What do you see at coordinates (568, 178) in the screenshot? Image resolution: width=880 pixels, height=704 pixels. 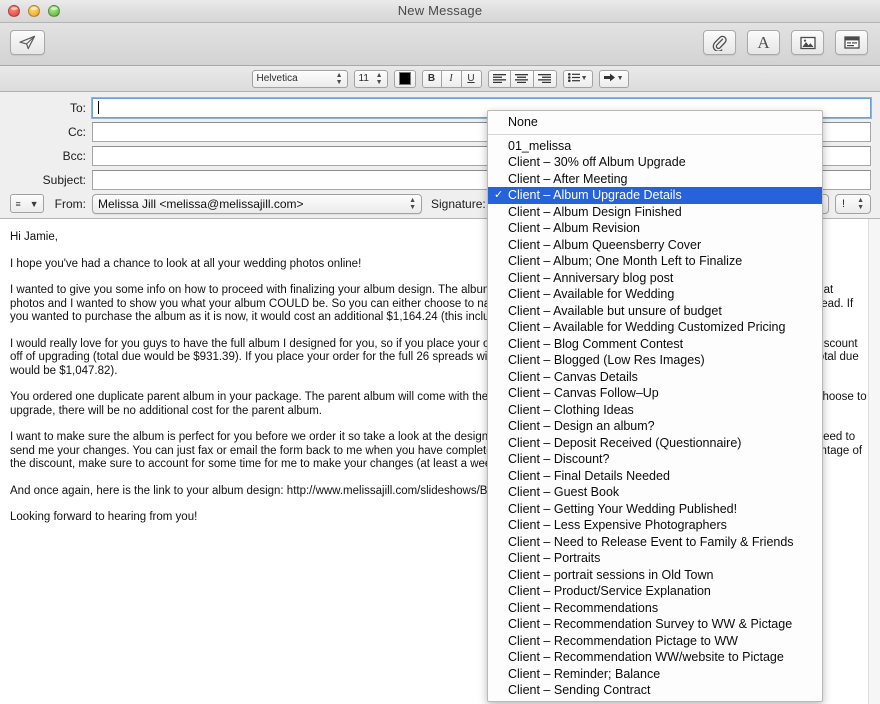 I see `menu-item-label: Client – After Meeting` at bounding box center [568, 178].